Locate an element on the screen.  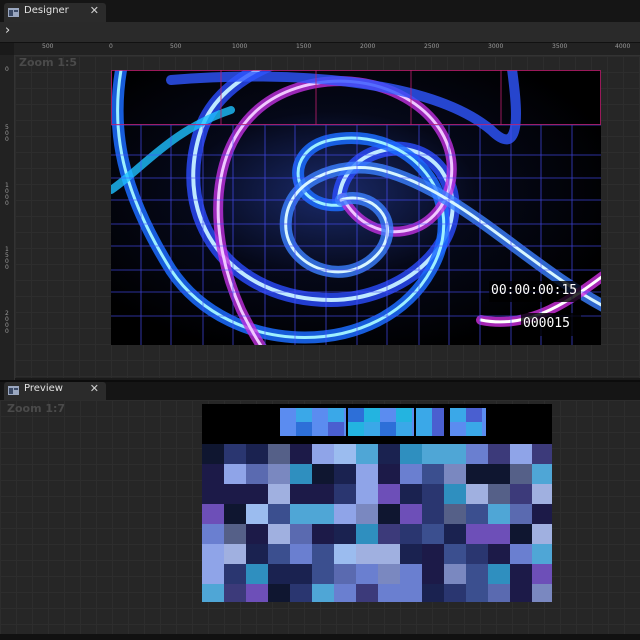
vertical-ruler: 0 500 1000 1500 2000 is located at coordinates (7, 217).